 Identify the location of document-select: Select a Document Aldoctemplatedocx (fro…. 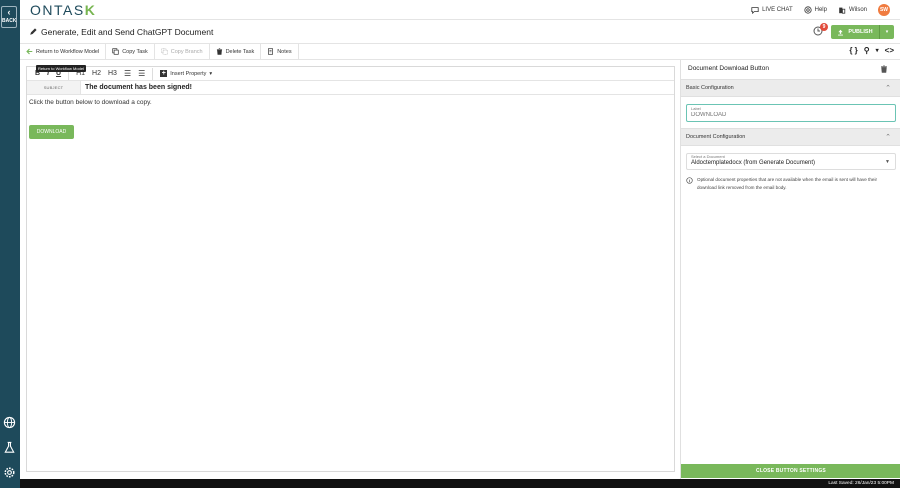
(791, 161).